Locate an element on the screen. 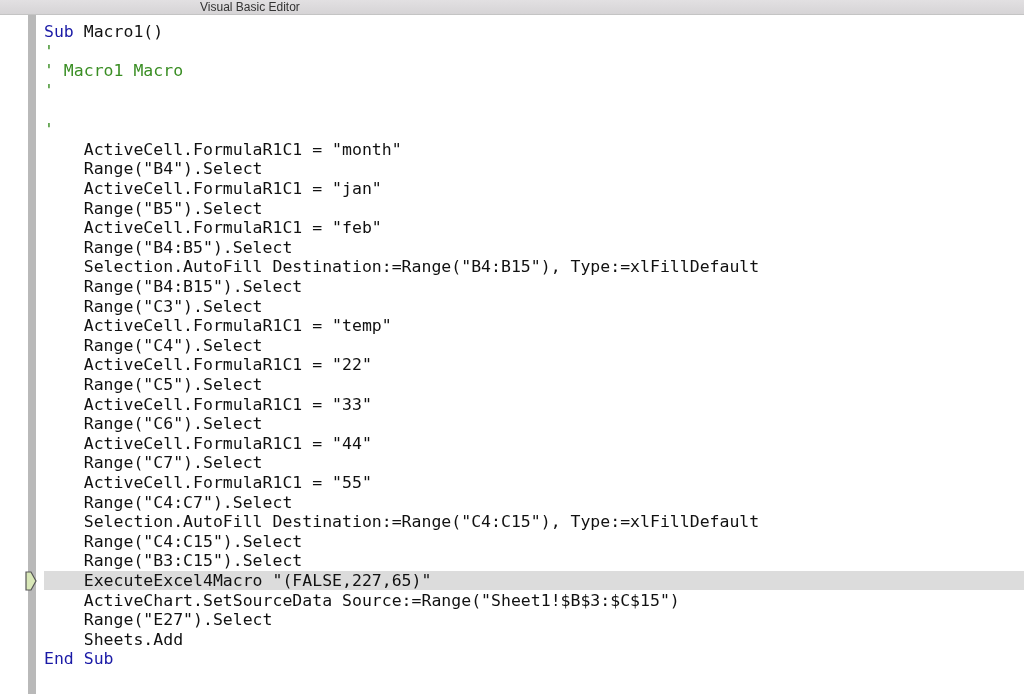 This screenshot has height=694, width=1024. code-line: ActiveChart.SetSourceData Source:=Range("Sheet1!$B$3:$C$15") is located at coordinates (381, 600).